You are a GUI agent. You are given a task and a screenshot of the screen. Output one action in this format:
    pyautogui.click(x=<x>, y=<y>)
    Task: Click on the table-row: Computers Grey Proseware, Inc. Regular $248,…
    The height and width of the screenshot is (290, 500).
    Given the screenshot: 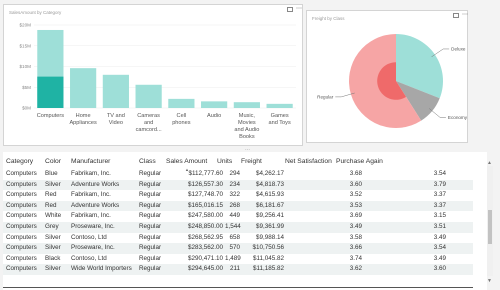 What is the action you would take?
    pyautogui.click(x=238, y=227)
    